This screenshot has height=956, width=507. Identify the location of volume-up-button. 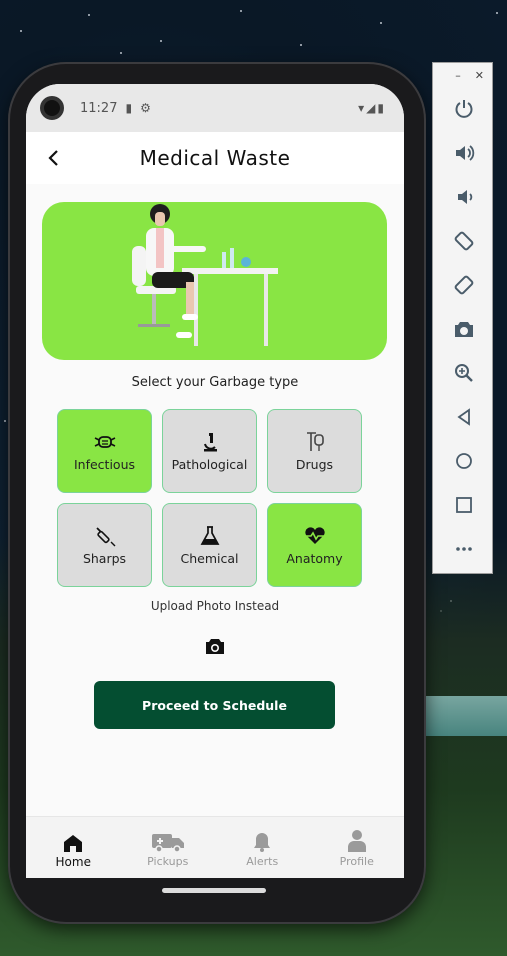
(463, 153).